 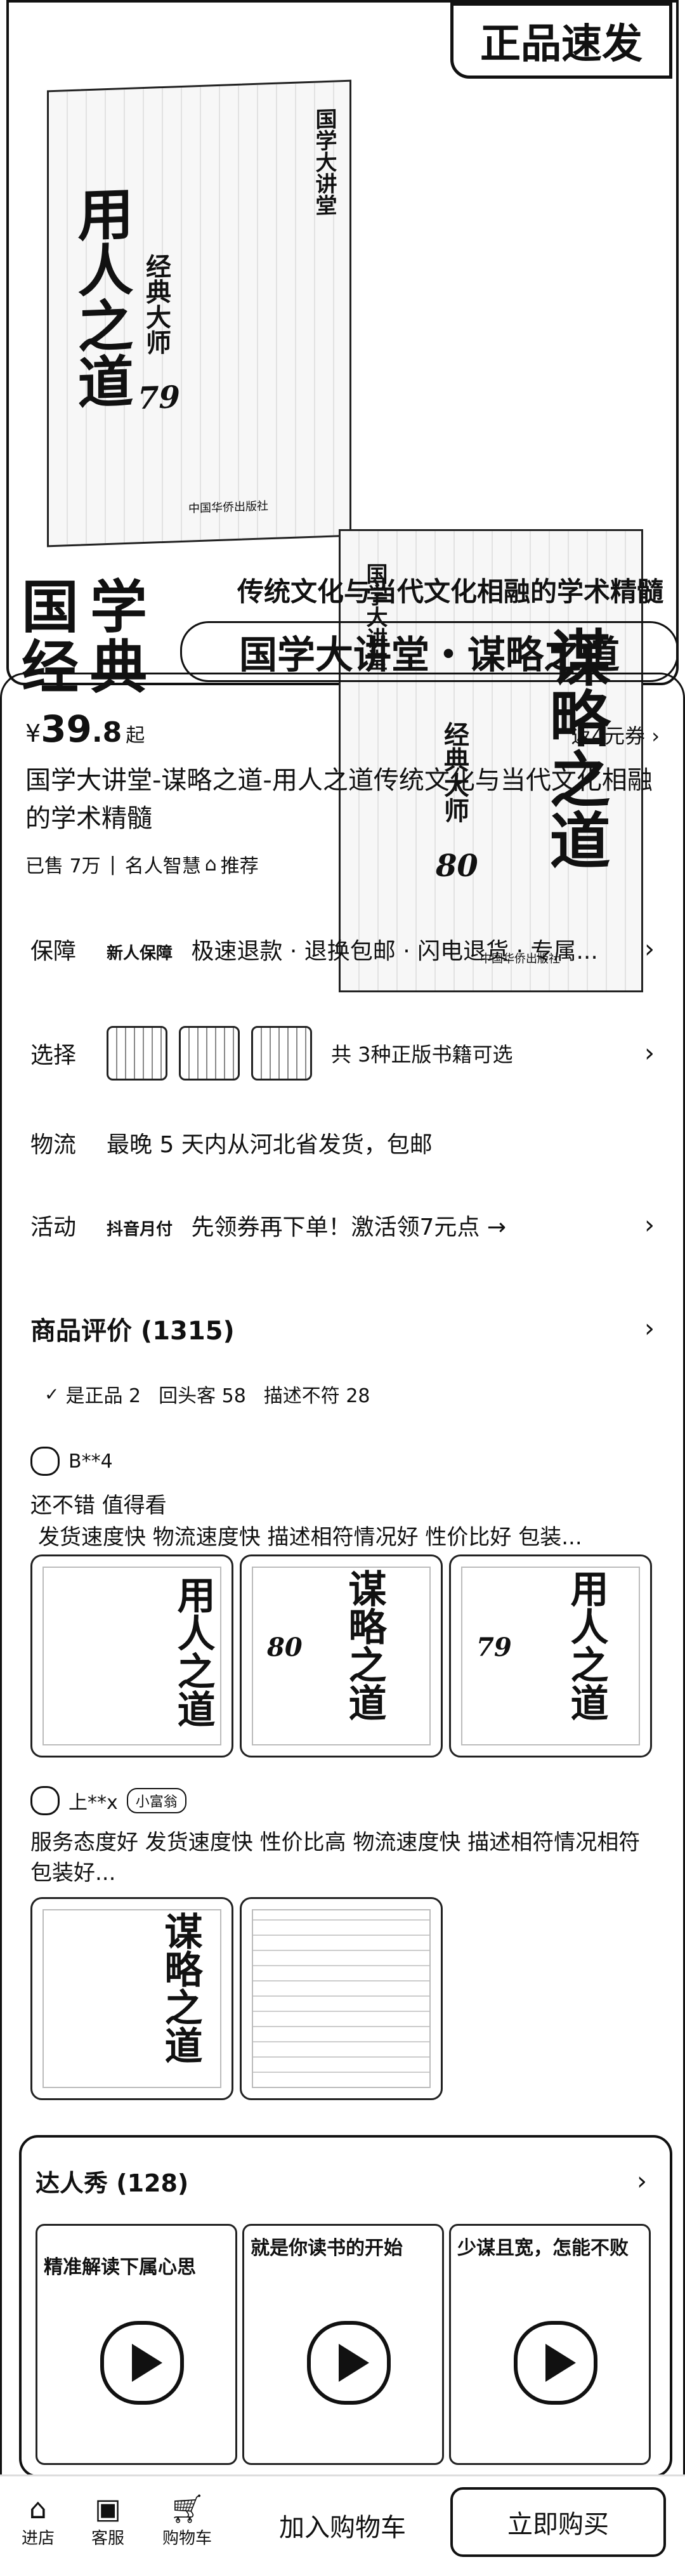 I want to click on chat-icon: ▣, so click(x=108, y=2509).